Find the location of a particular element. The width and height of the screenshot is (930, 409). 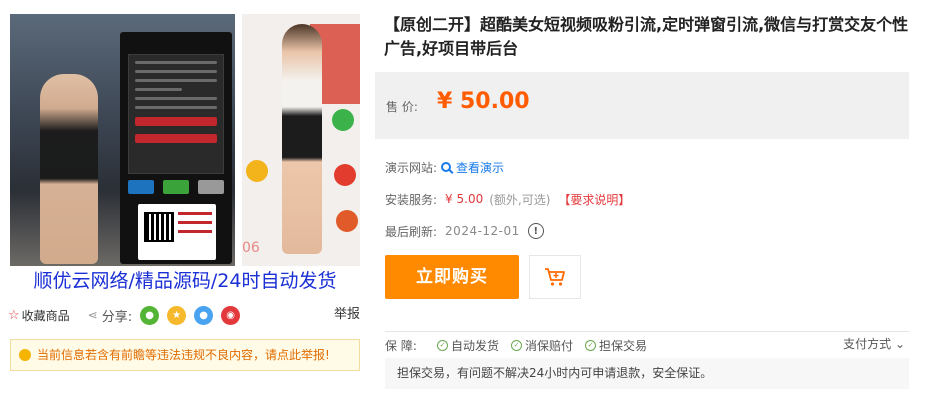

weibo-icon: ◉ is located at coordinates (231, 315).